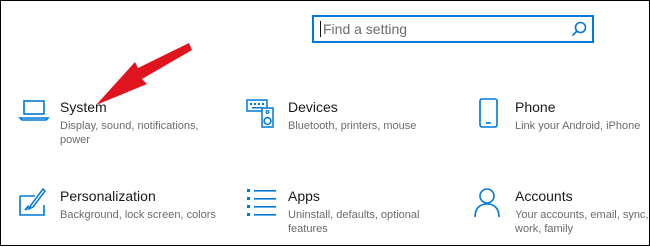 The width and height of the screenshot is (650, 247). Describe the element at coordinates (582, 222) in the screenshot. I see `category-description: Your accounts, email, sync, work, family` at that location.